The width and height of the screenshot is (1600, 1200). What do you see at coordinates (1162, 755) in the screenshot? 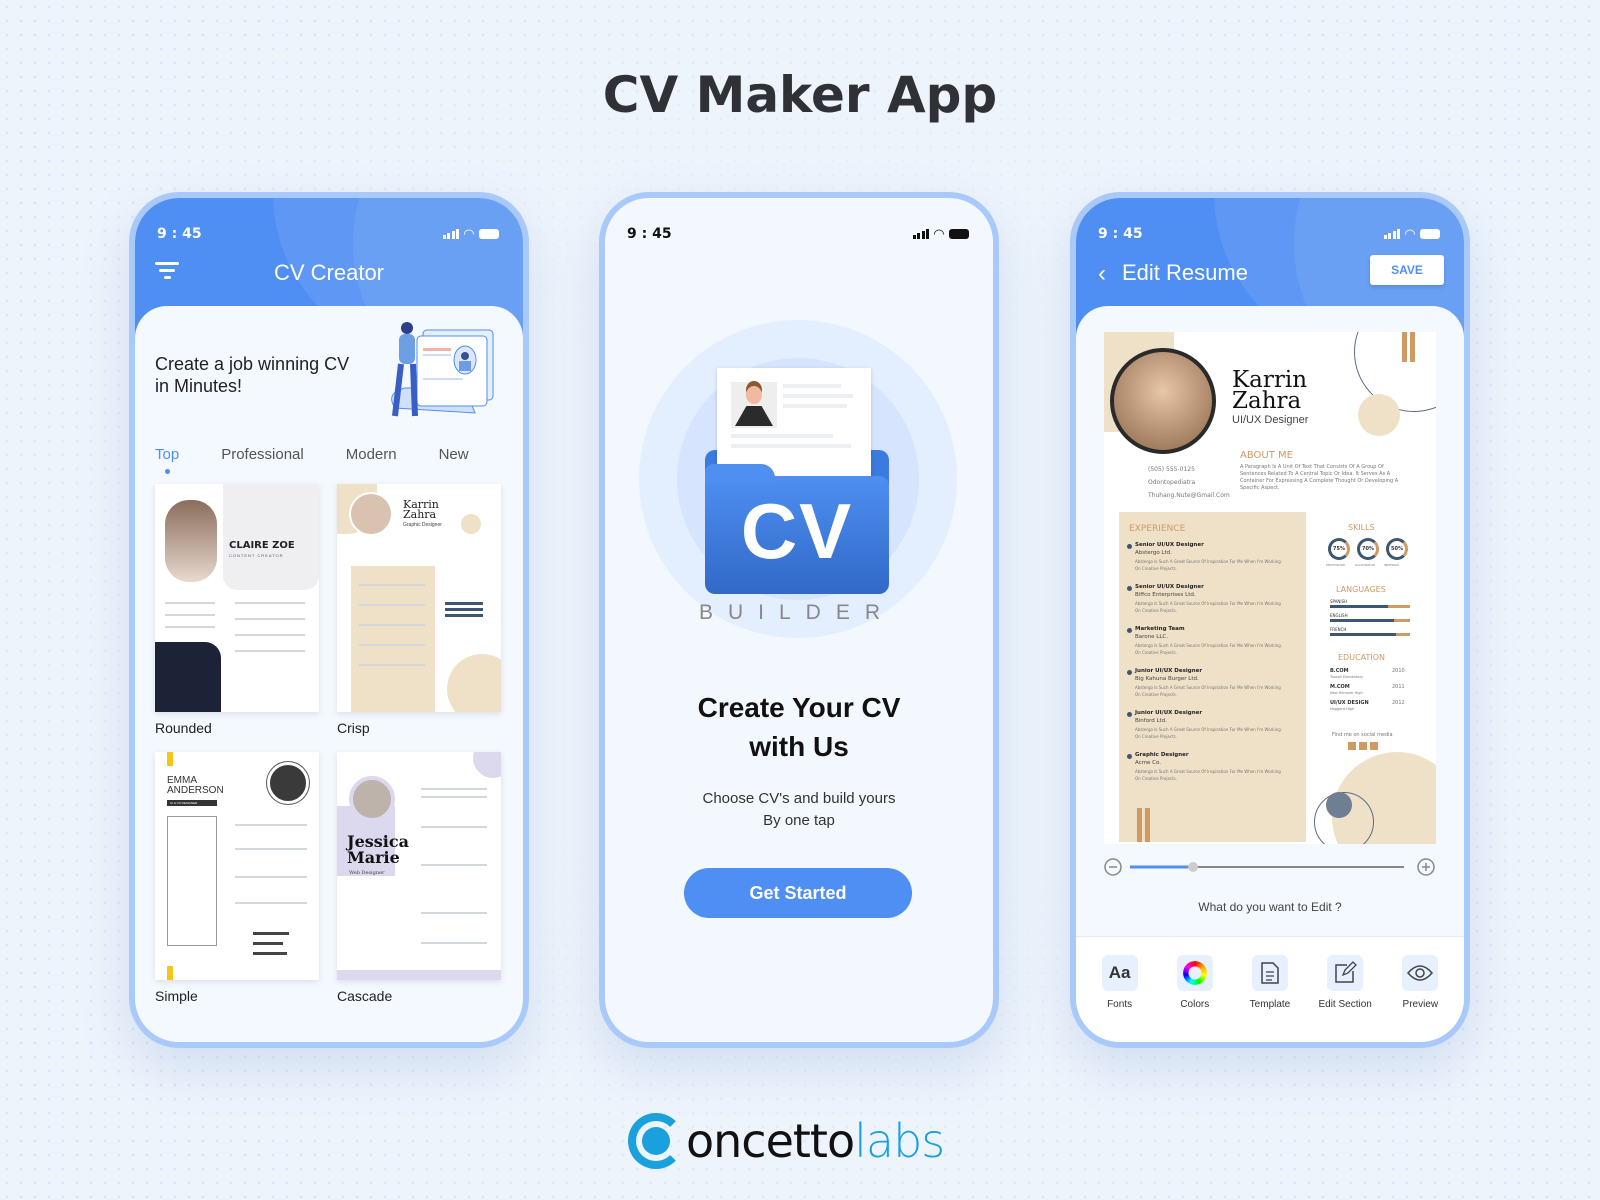
I see `experience-title: Graphic Designer` at bounding box center [1162, 755].